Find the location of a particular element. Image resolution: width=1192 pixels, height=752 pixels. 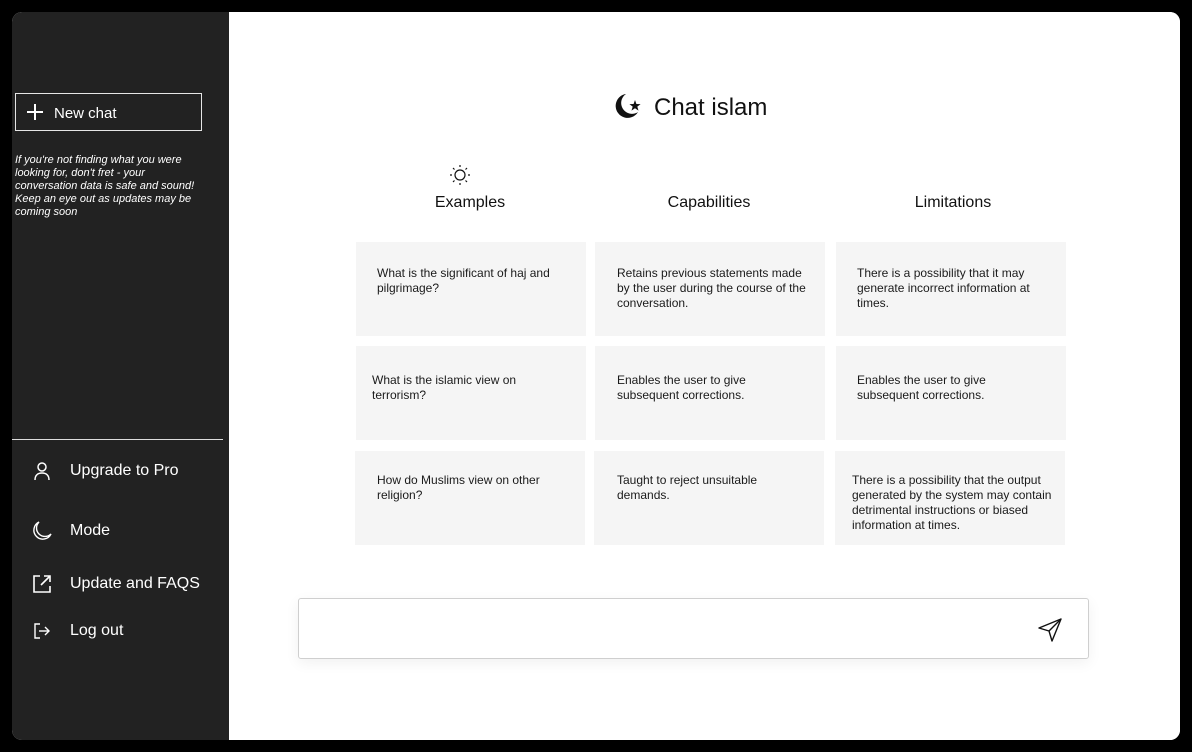

message-input is located at coordinates (665, 630).